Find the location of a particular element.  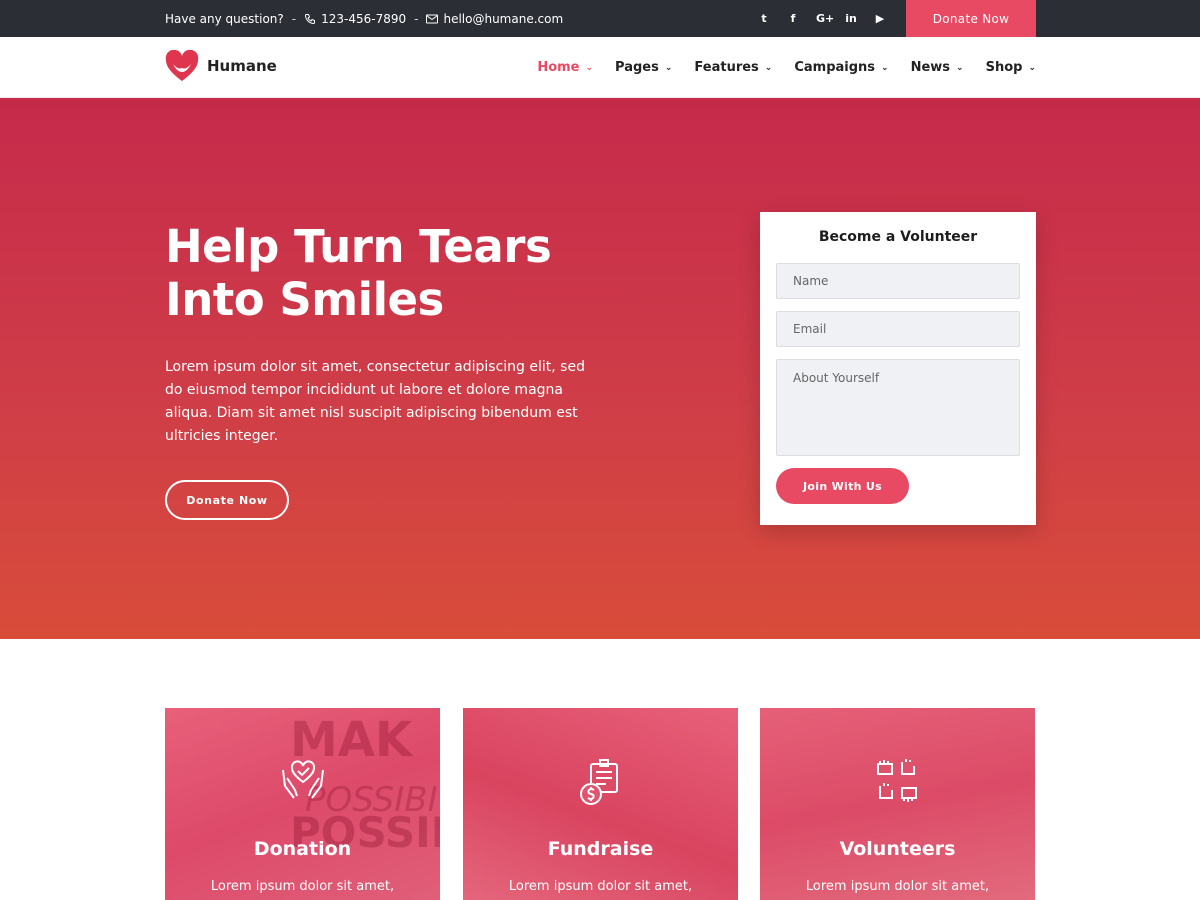

nav-label: Shop is located at coordinates (1004, 67).